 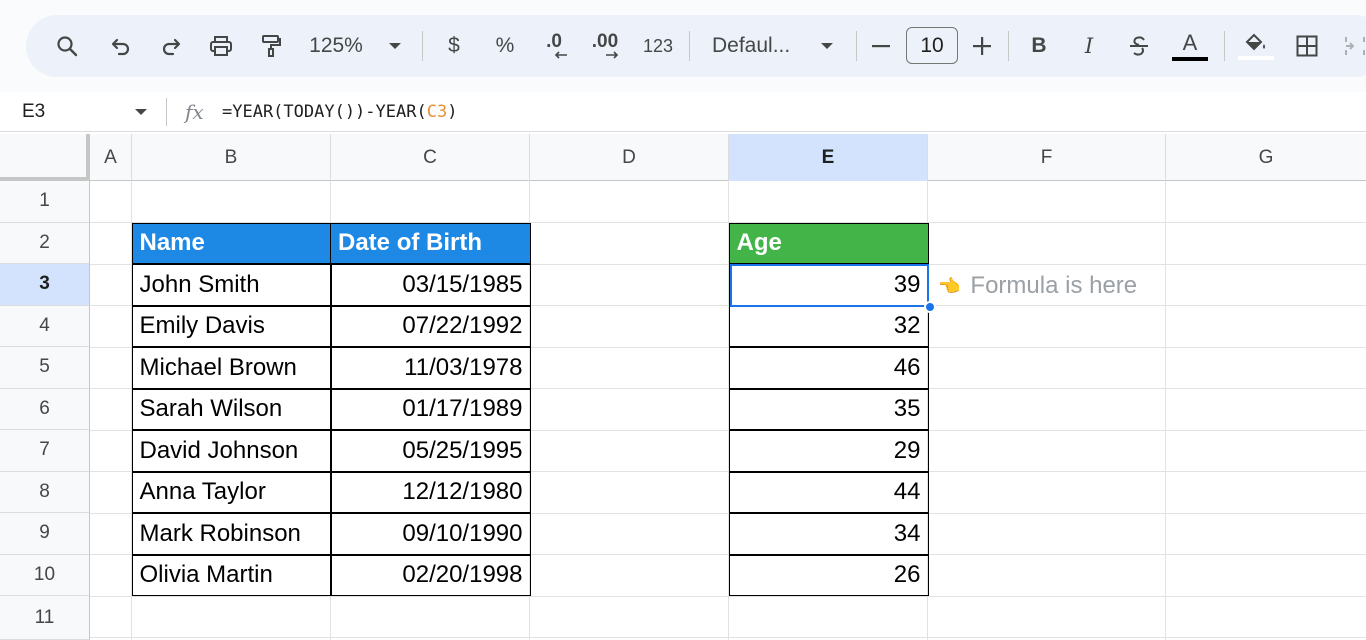 I want to click on cell-c4: 07/22/1992, so click(x=430, y=326).